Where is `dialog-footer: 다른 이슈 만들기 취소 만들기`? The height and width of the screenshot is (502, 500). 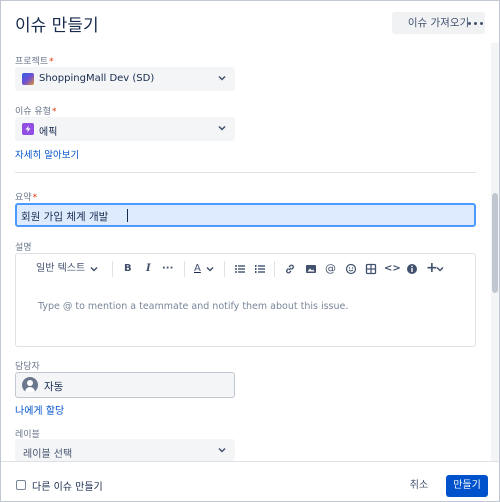 dialog-footer: 다른 이슈 만들기 취소 만들기 is located at coordinates (250, 481).